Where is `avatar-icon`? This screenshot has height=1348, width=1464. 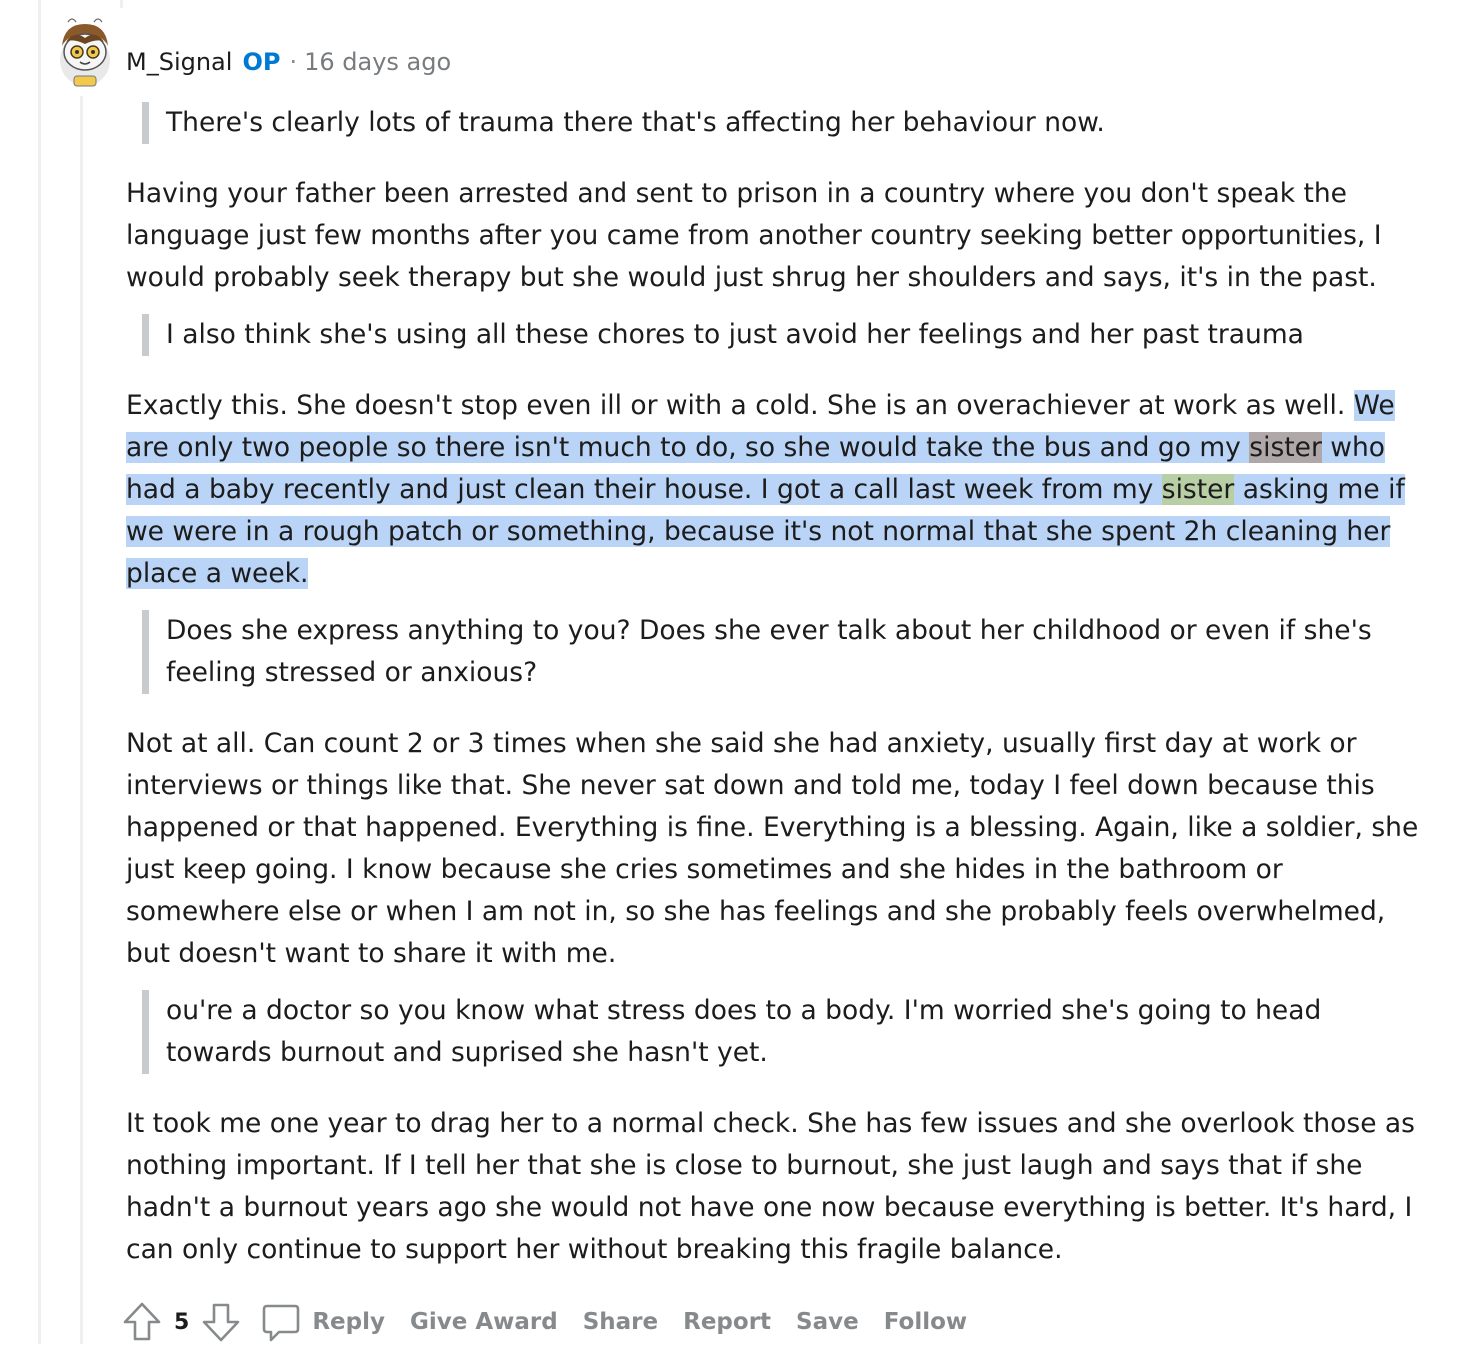
avatar-icon is located at coordinates (85, 52).